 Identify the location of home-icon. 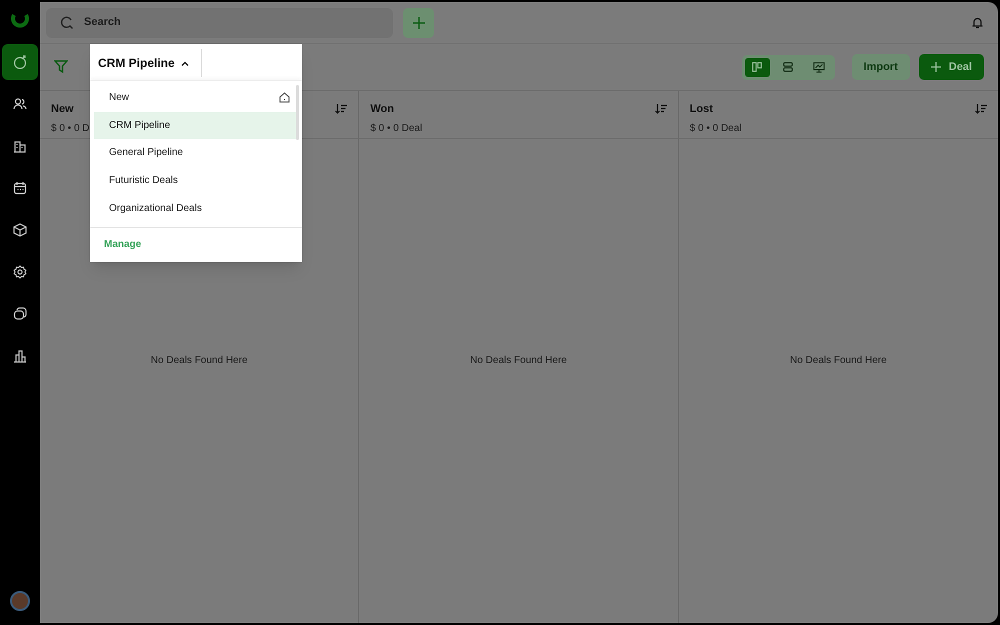
(284, 98).